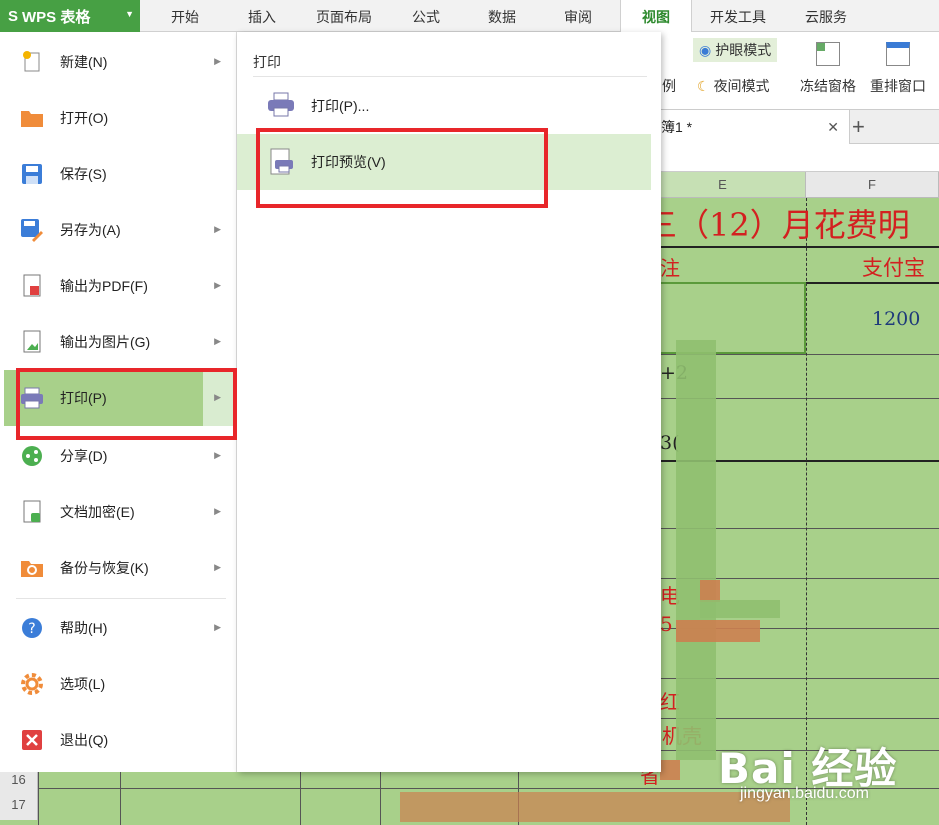  Describe the element at coordinates (129, 14) in the screenshot. I see `chevron-down-icon: ▼` at that location.